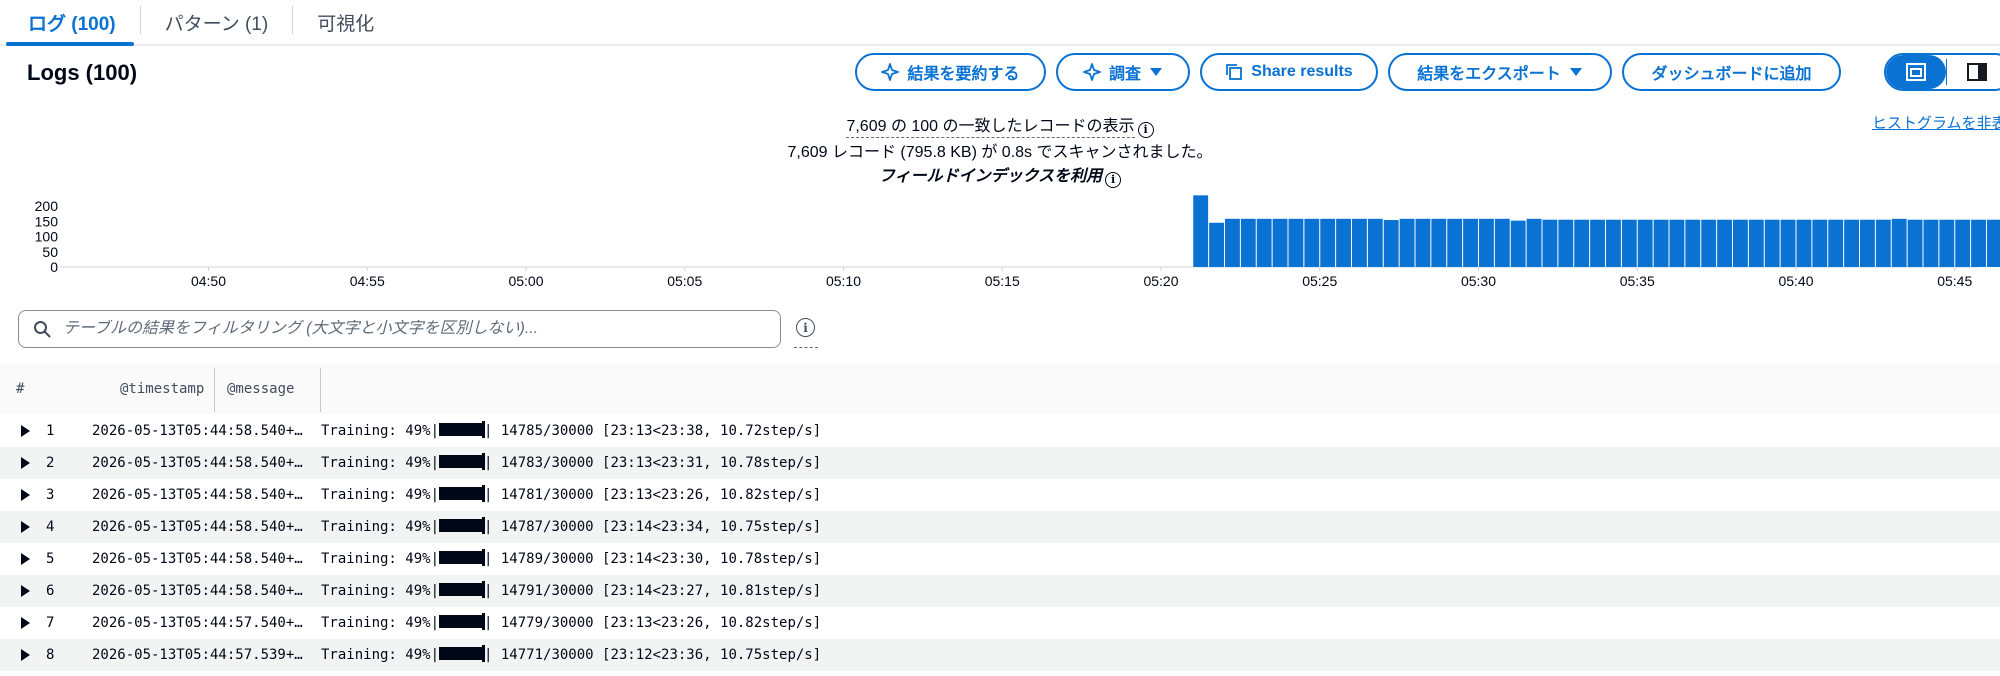 The width and height of the screenshot is (2000, 676). I want to click on tab-logs: ログ (100), so click(70, 23).